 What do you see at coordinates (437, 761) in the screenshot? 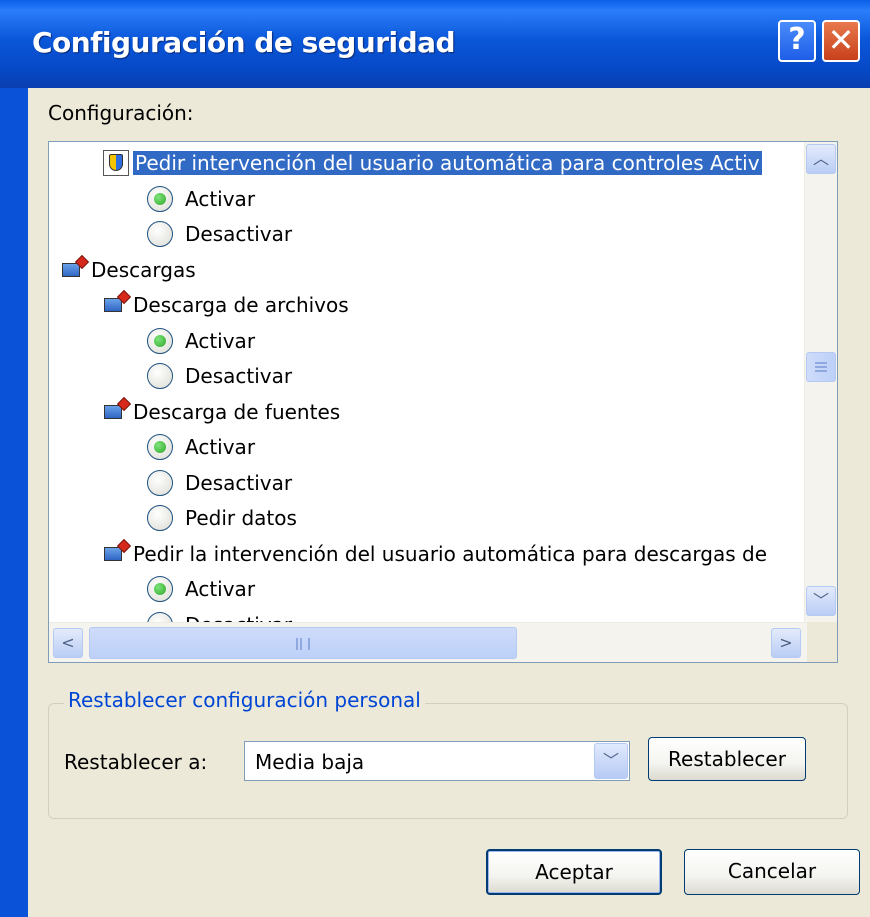
I see `security-level-select: Media baja ﹀` at bounding box center [437, 761].